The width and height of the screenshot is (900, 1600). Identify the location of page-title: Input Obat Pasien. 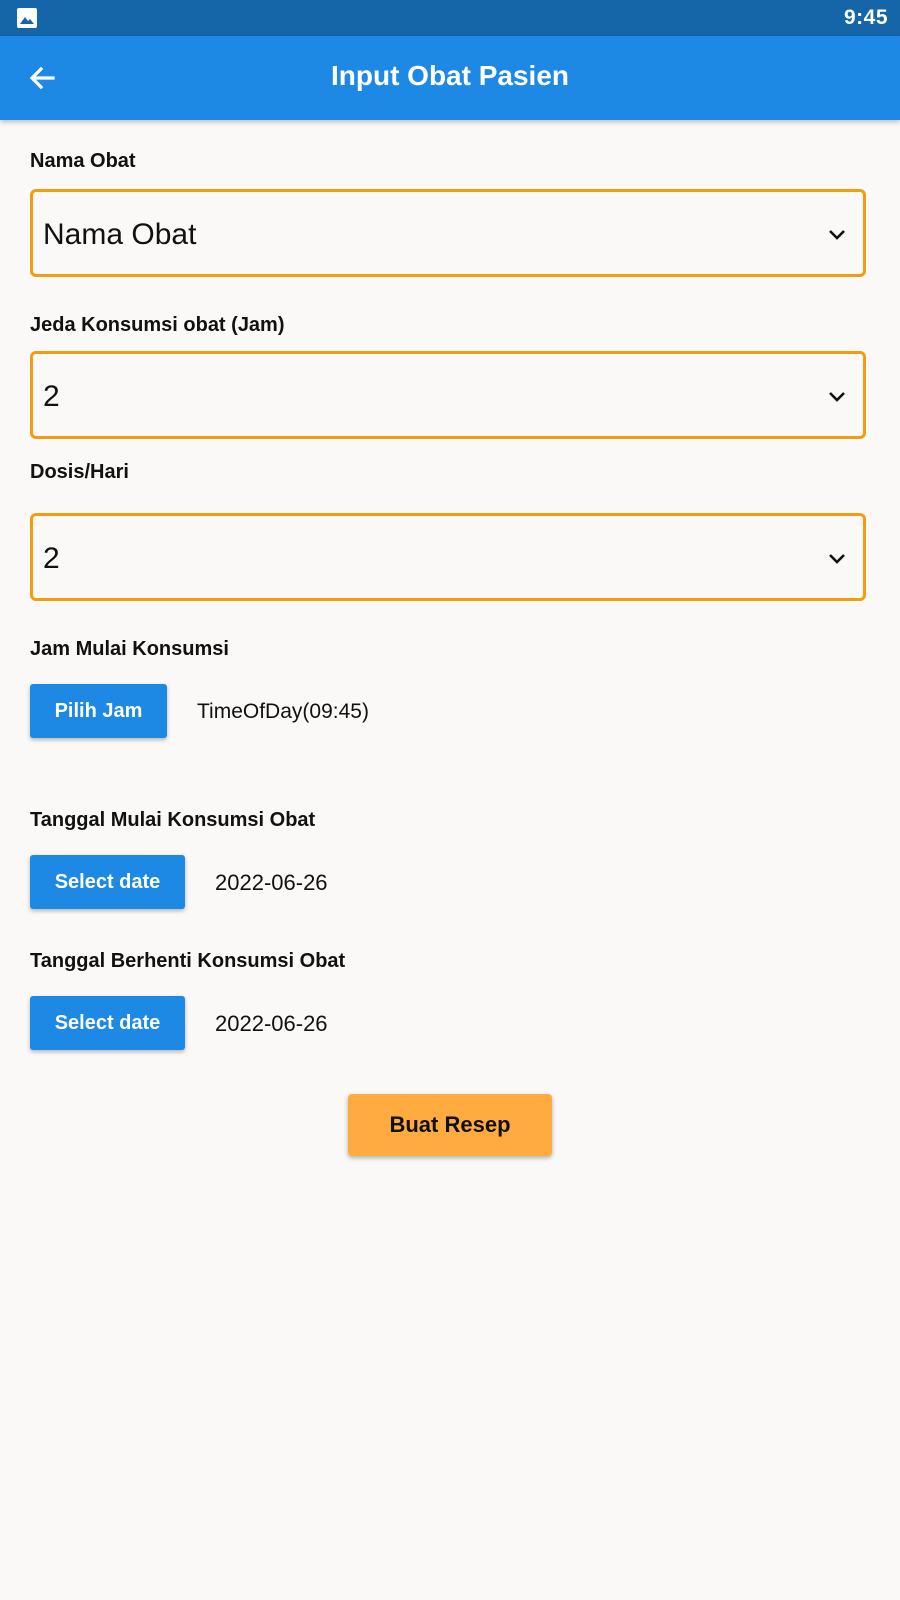
(450, 75).